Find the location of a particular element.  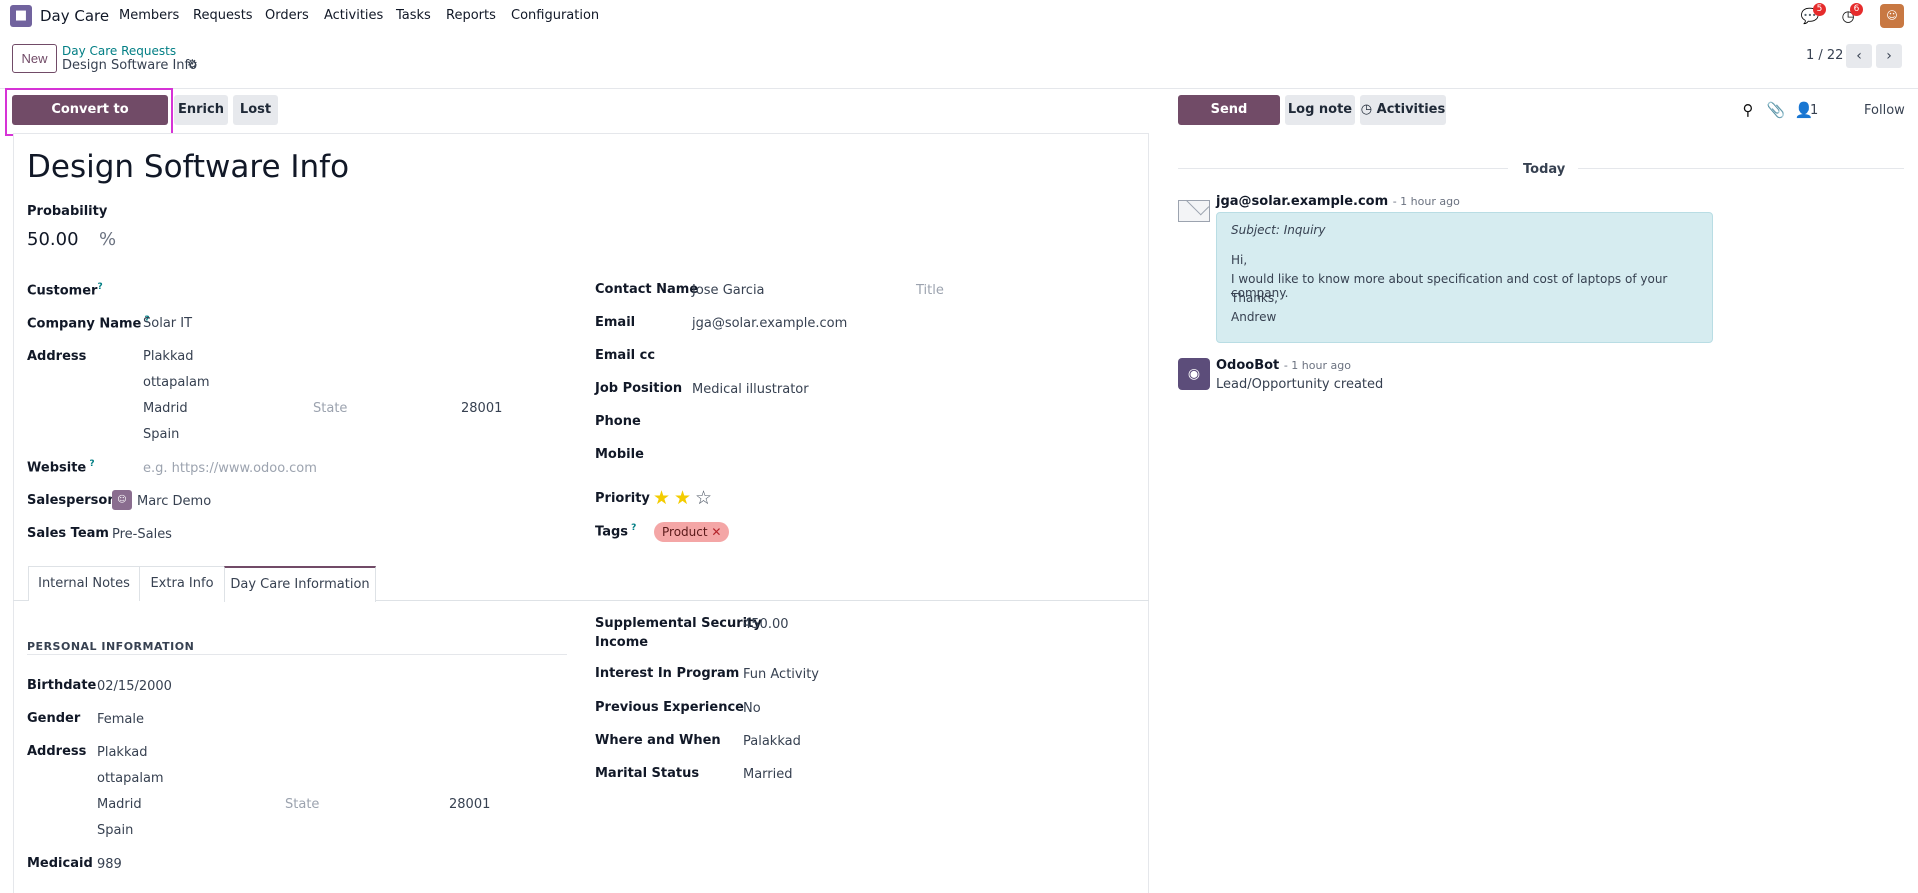

tag-remove-icon: ✕ is located at coordinates (716, 532).